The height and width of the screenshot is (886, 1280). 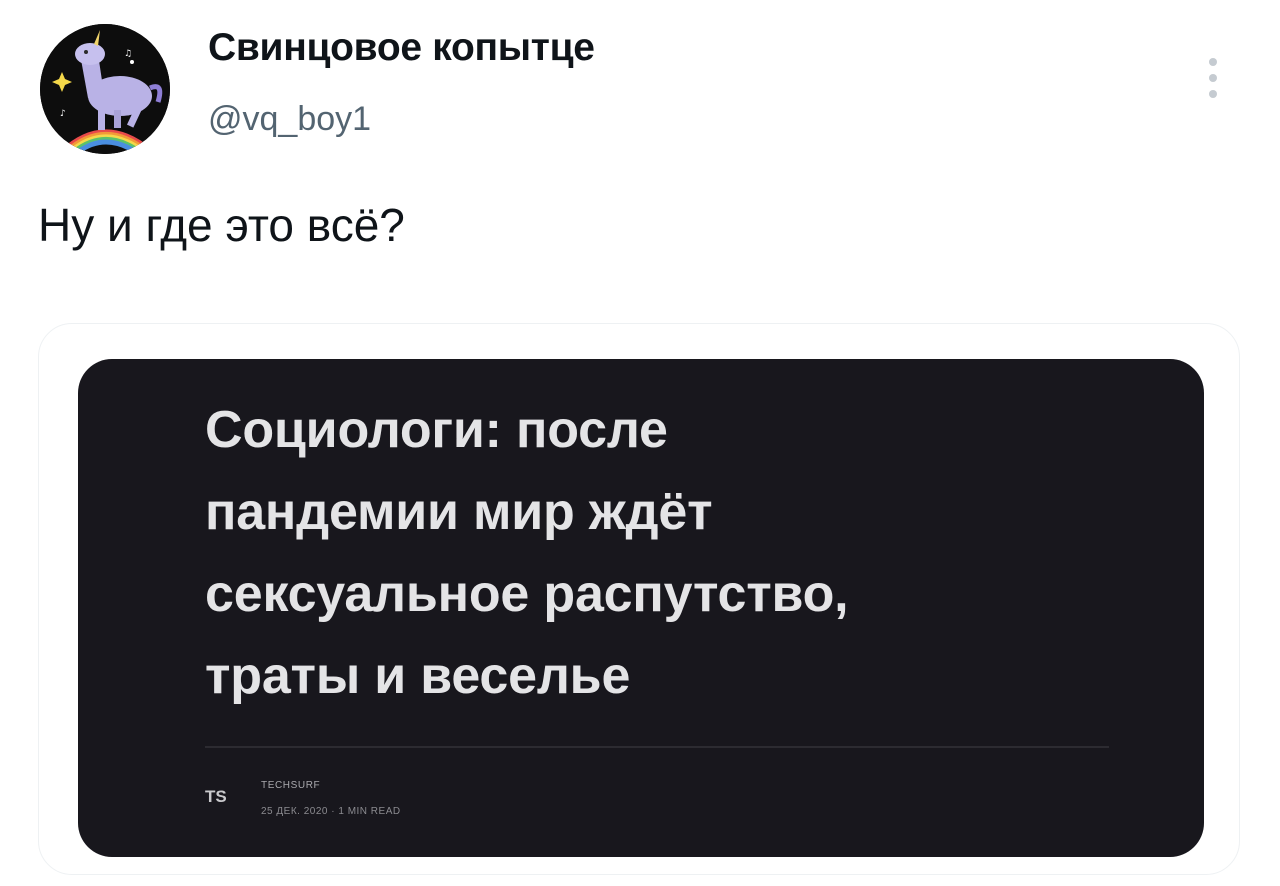 I want to click on source-meta: 25 ДЕК. 2020 · 1 MIN READ, so click(x=331, y=811).